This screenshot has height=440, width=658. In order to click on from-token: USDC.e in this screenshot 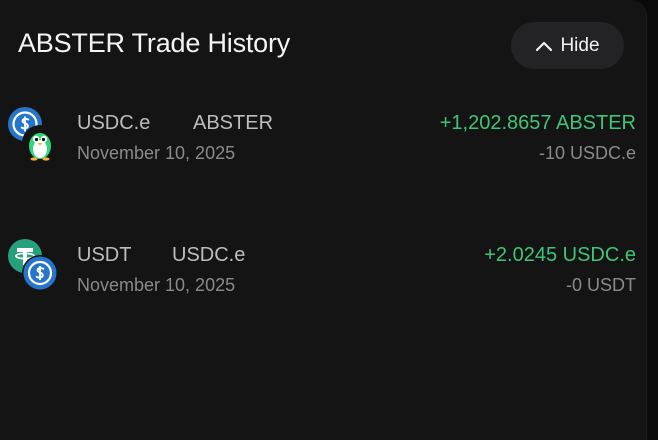, I will do `click(114, 123)`.